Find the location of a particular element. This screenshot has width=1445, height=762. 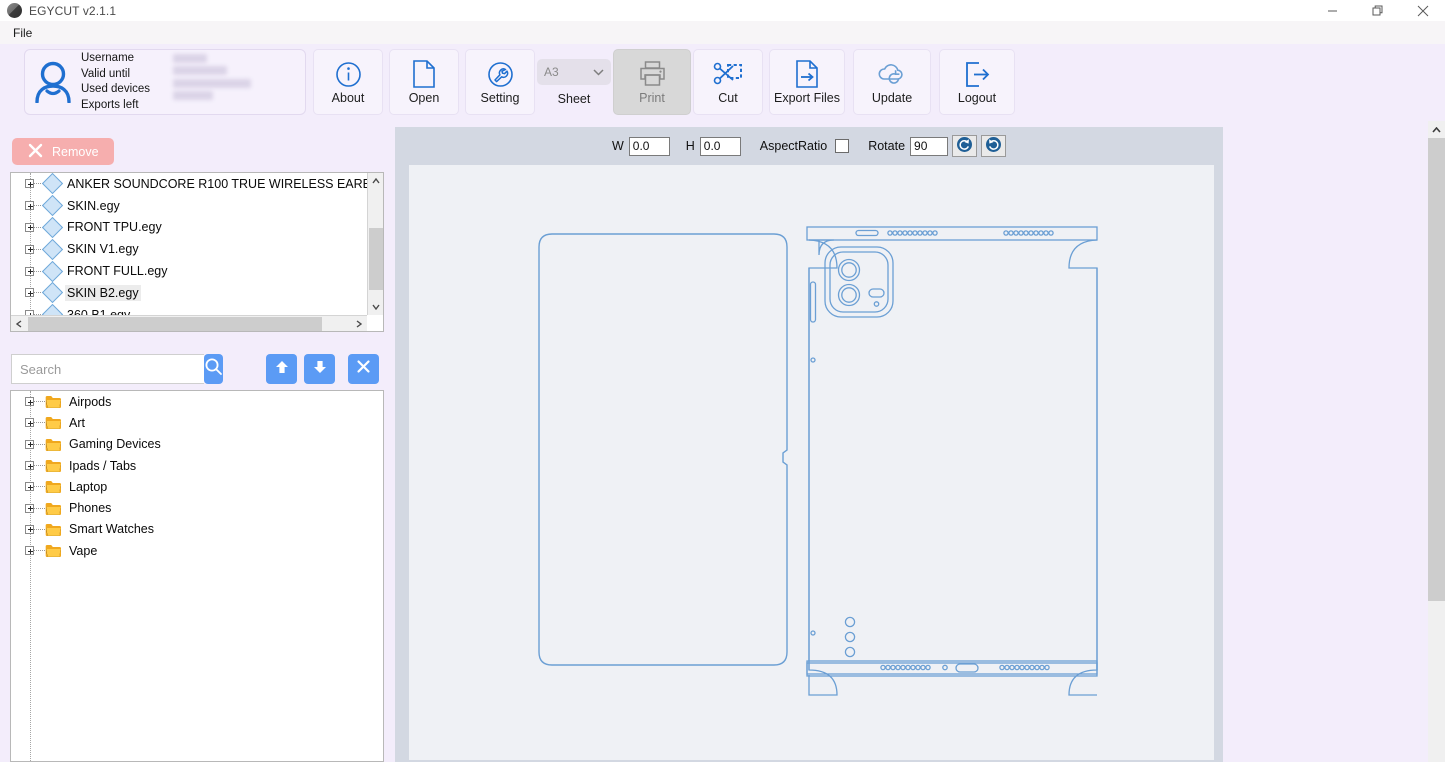

width-input is located at coordinates (649, 146).